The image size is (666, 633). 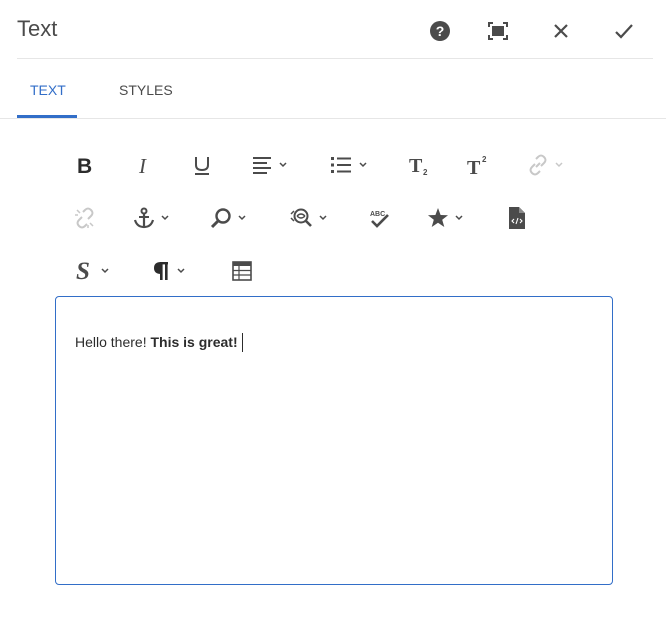 I want to click on superscript-icon: T 2, so click(x=477, y=166).